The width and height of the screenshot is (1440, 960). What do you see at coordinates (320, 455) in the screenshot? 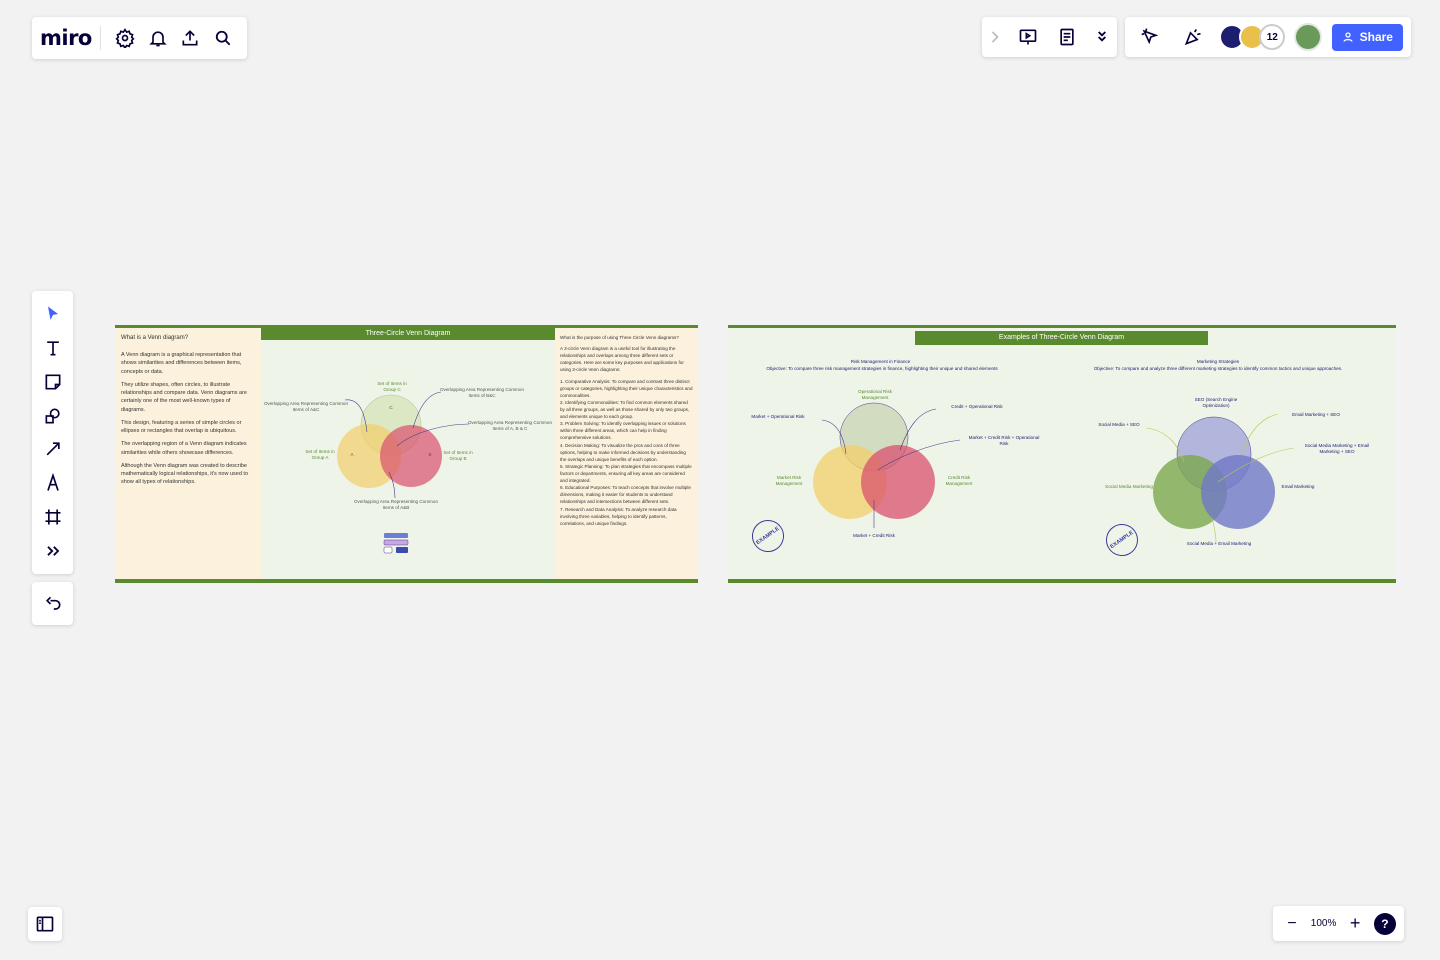
I see `label-set-a: Set of Items in Group A` at bounding box center [320, 455].